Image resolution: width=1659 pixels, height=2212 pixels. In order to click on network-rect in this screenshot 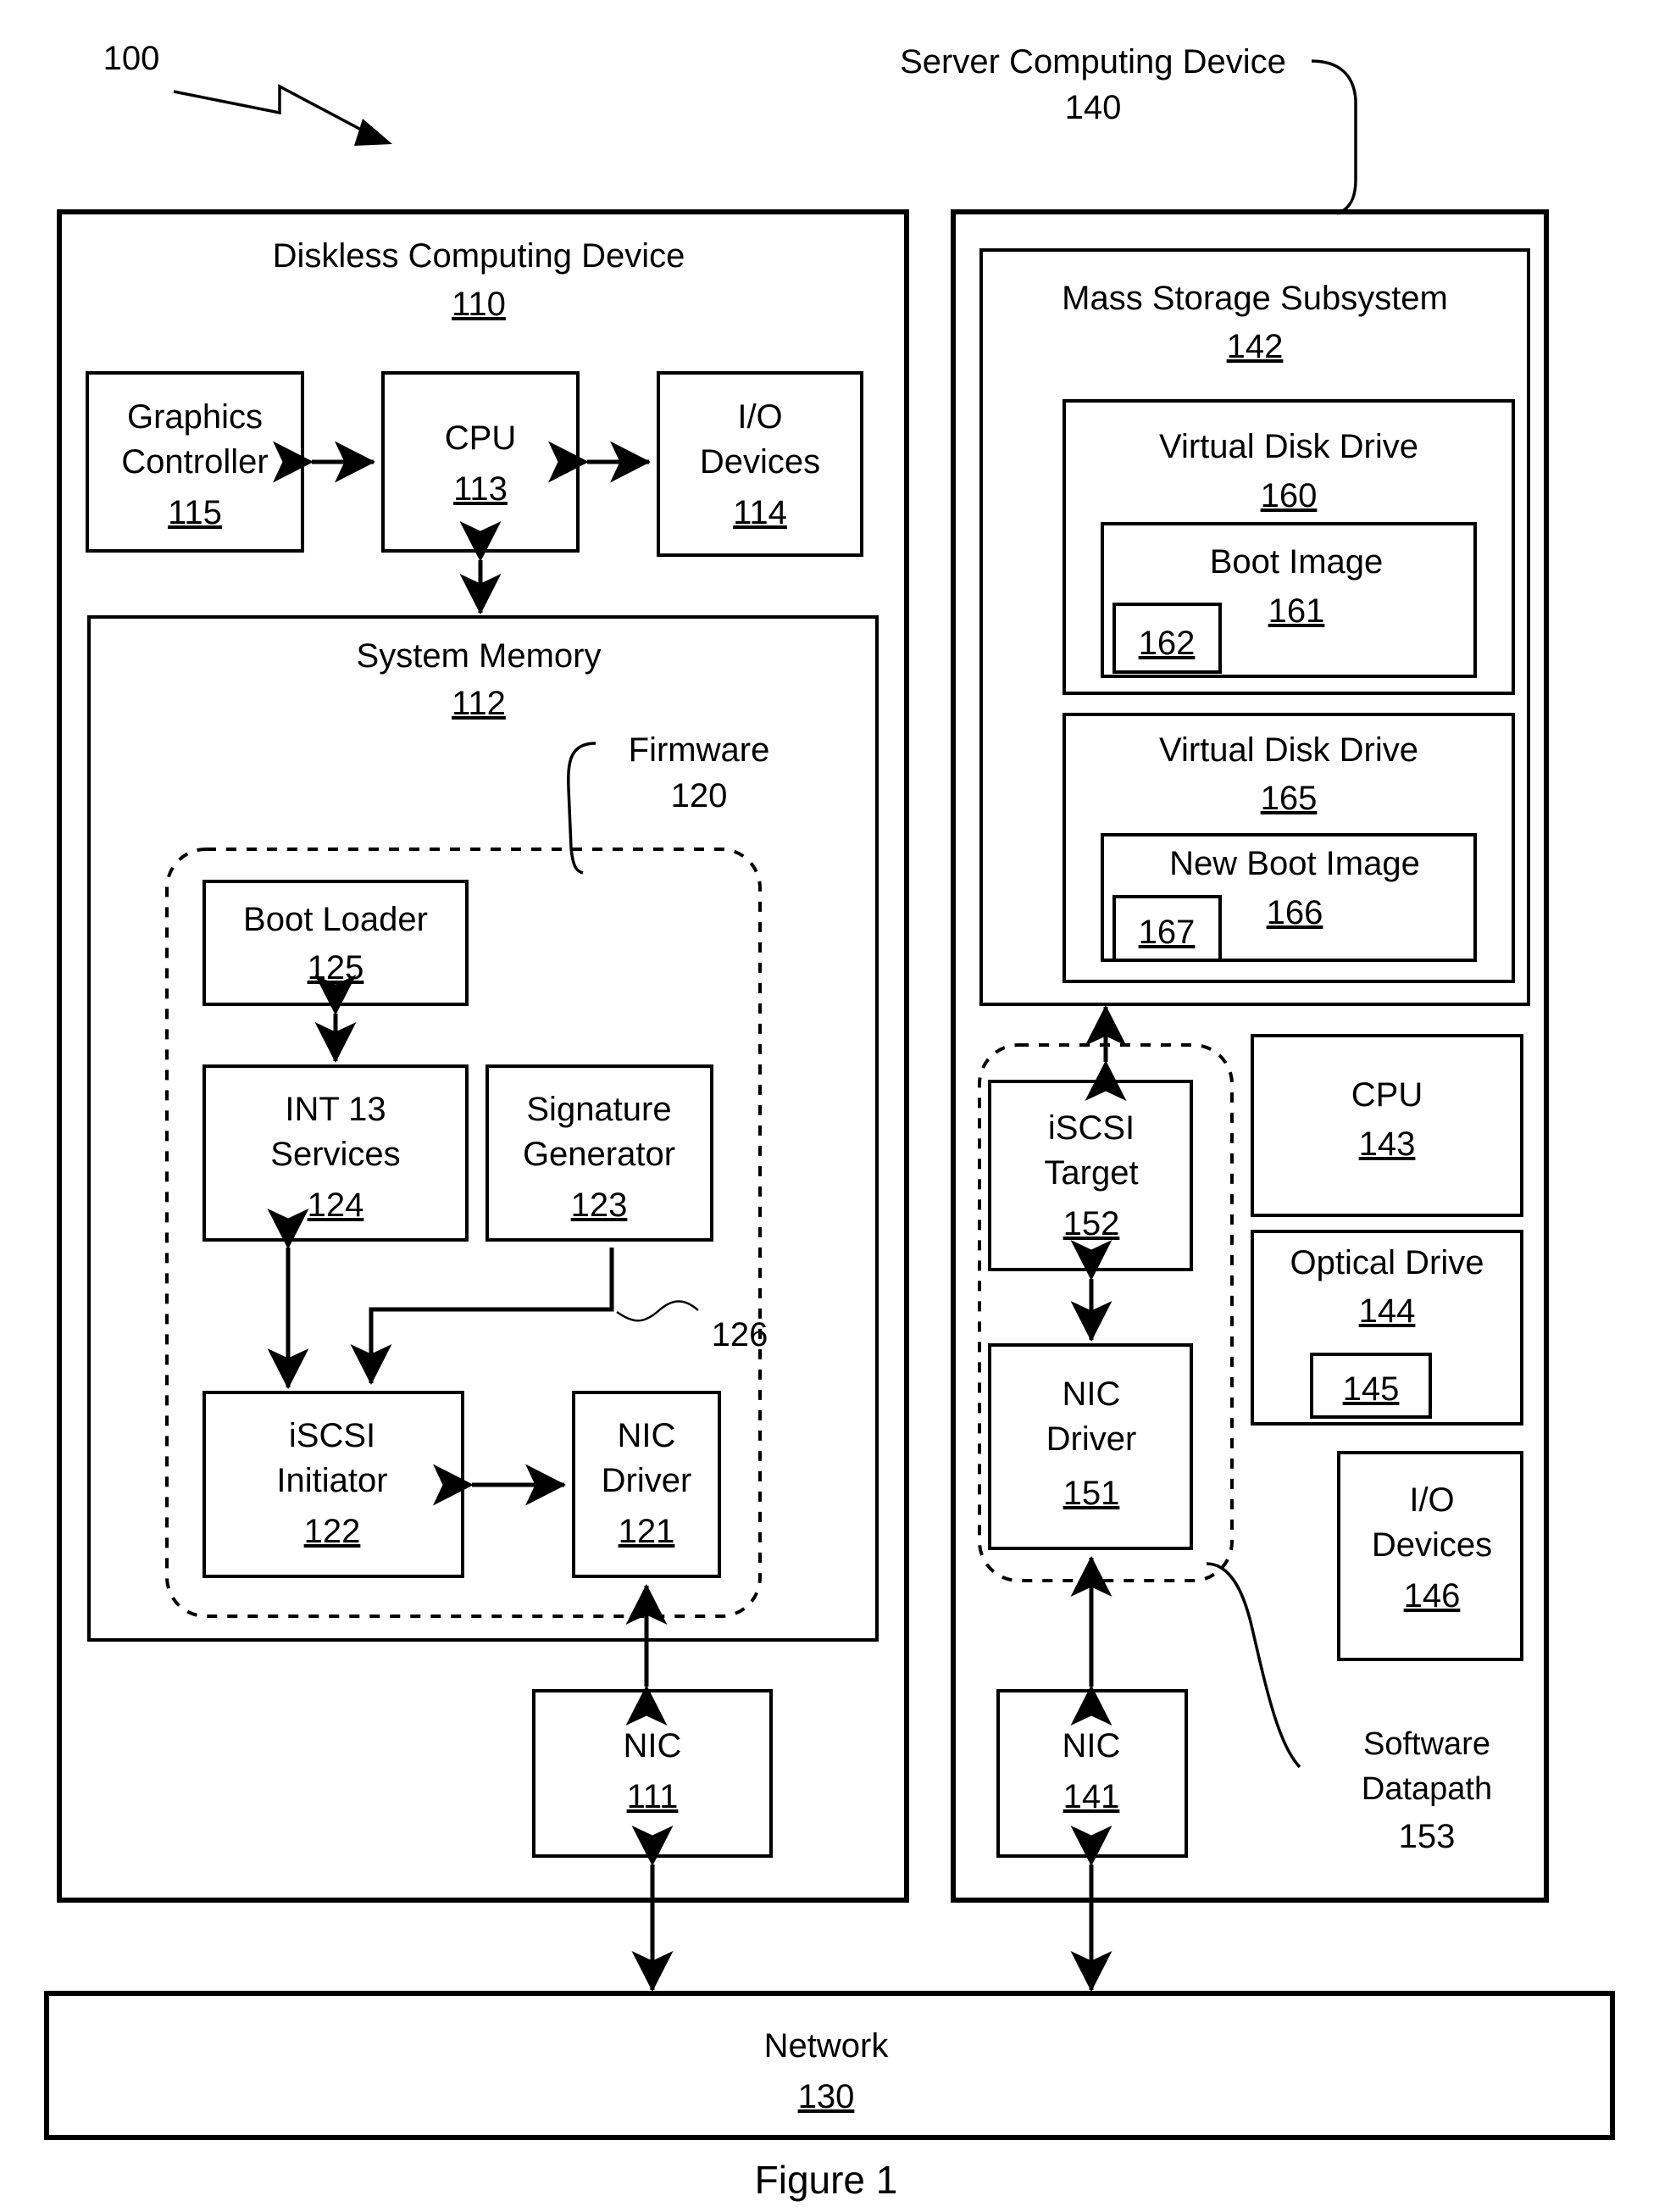, I will do `click(829, 2065)`.